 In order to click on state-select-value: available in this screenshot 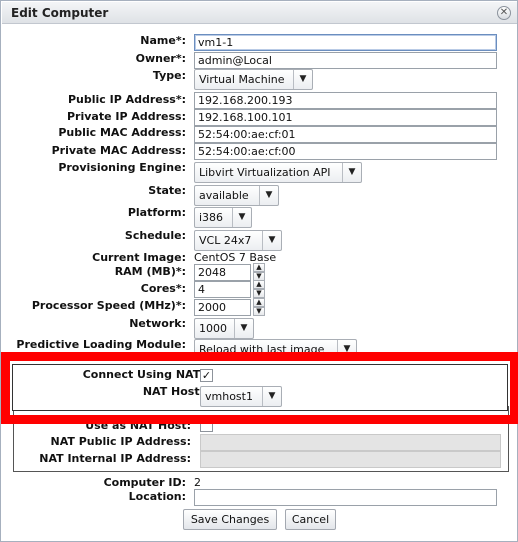, I will do `click(224, 195)`.